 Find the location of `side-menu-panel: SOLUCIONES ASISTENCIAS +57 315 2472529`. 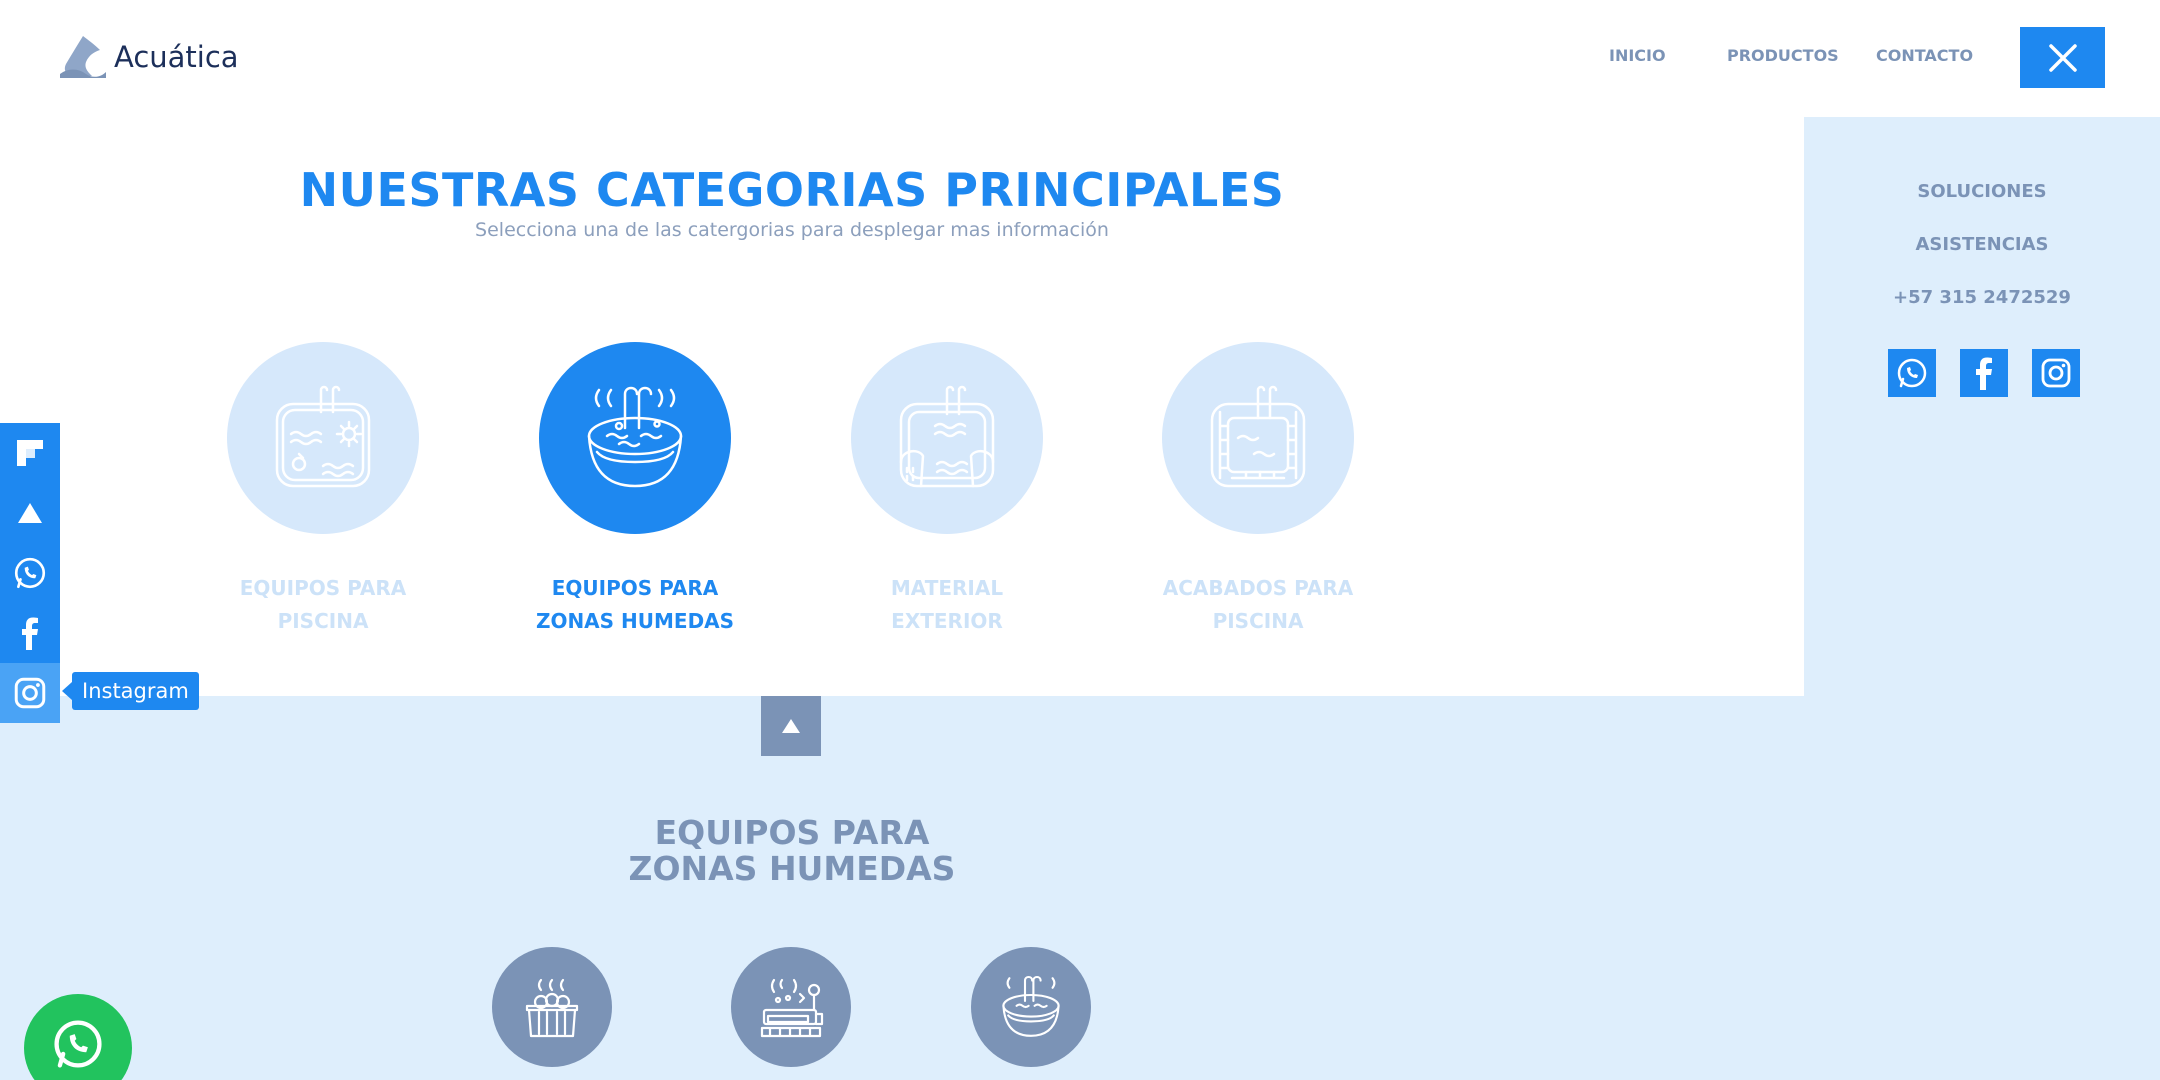

side-menu-panel: SOLUCIONES ASISTENCIAS +57 315 2472529 is located at coordinates (1982, 598).